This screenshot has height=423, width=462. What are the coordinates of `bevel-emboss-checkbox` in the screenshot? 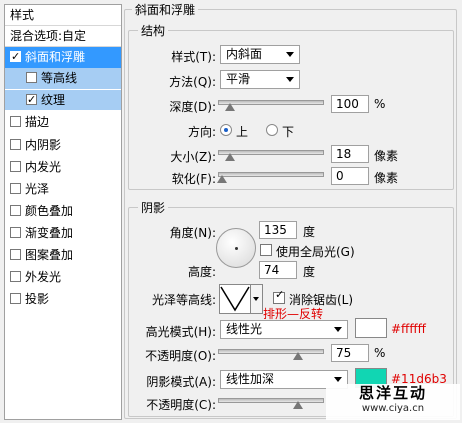 It's located at (15, 57).